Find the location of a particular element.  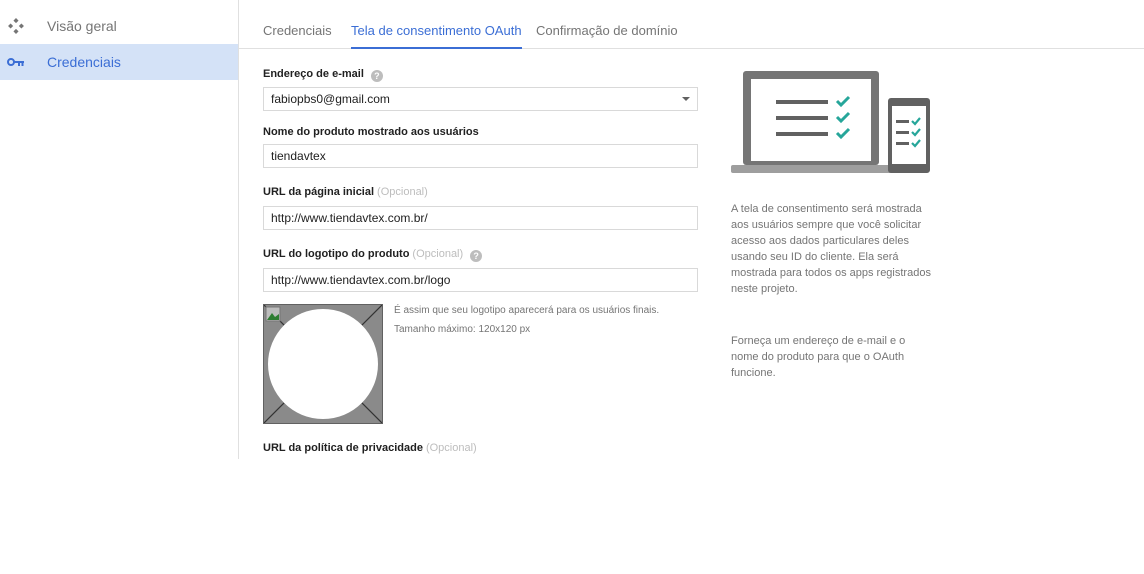

key-icon is located at coordinates (16, 62).